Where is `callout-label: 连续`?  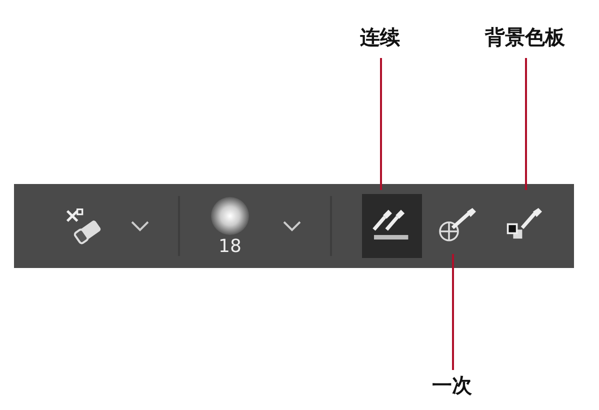
callout-label: 连续 is located at coordinates (380, 37).